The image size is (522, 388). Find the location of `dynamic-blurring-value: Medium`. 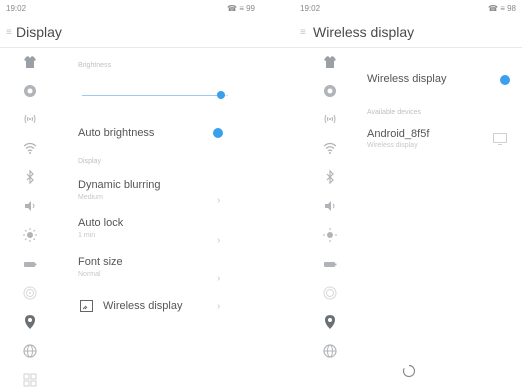

dynamic-blurring-value: Medium is located at coordinates (90, 197).